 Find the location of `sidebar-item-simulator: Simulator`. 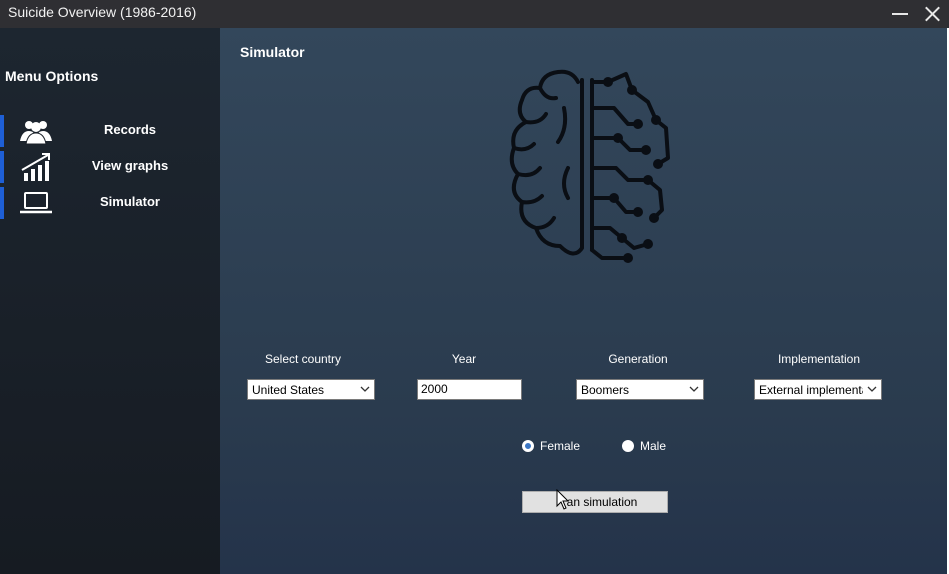

sidebar-item-simulator: Simulator is located at coordinates (110, 203).